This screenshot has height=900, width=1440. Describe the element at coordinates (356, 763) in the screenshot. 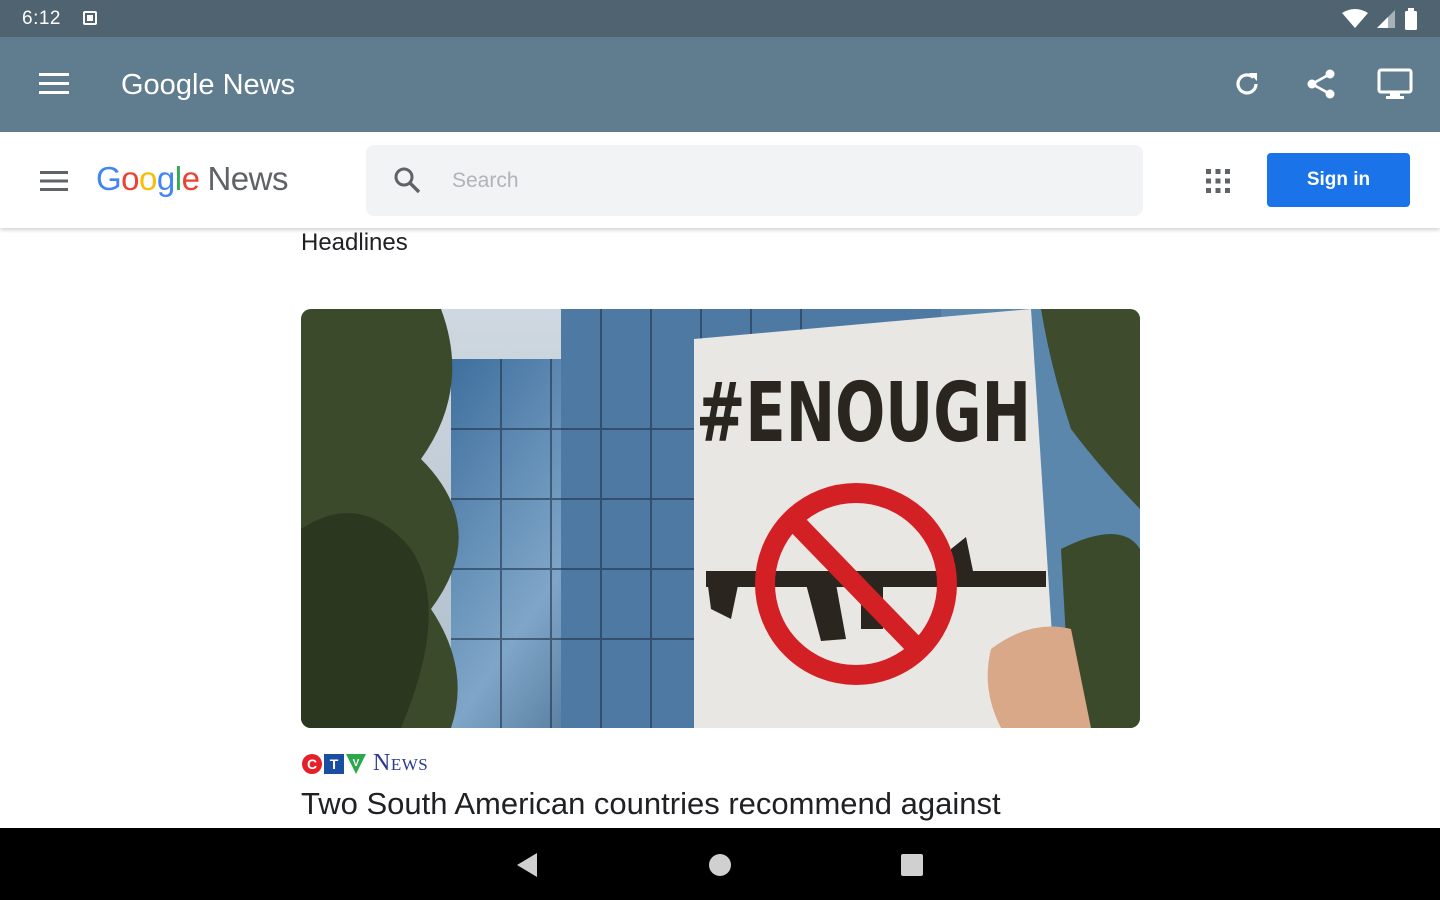

I see `ctv-letter-v: V` at that location.